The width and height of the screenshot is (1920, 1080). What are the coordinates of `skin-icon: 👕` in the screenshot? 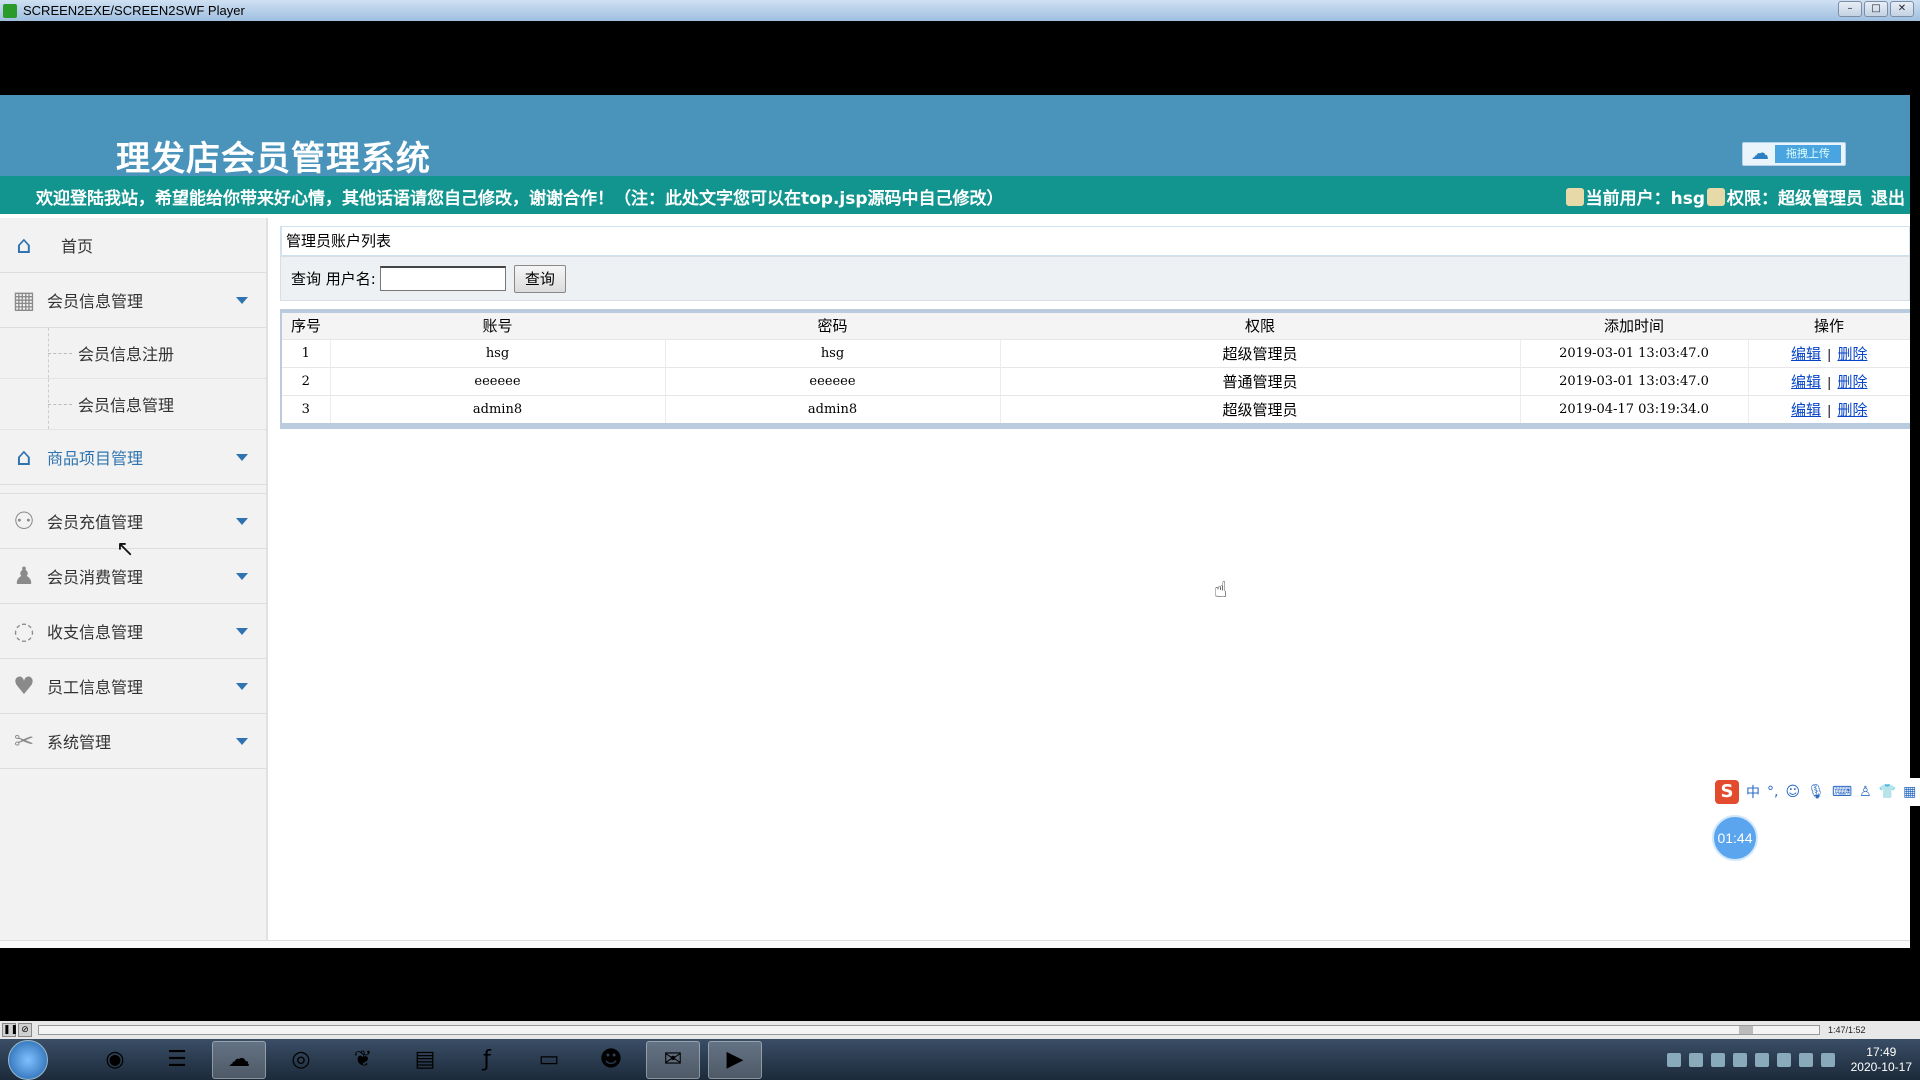 It's located at (1887, 792).